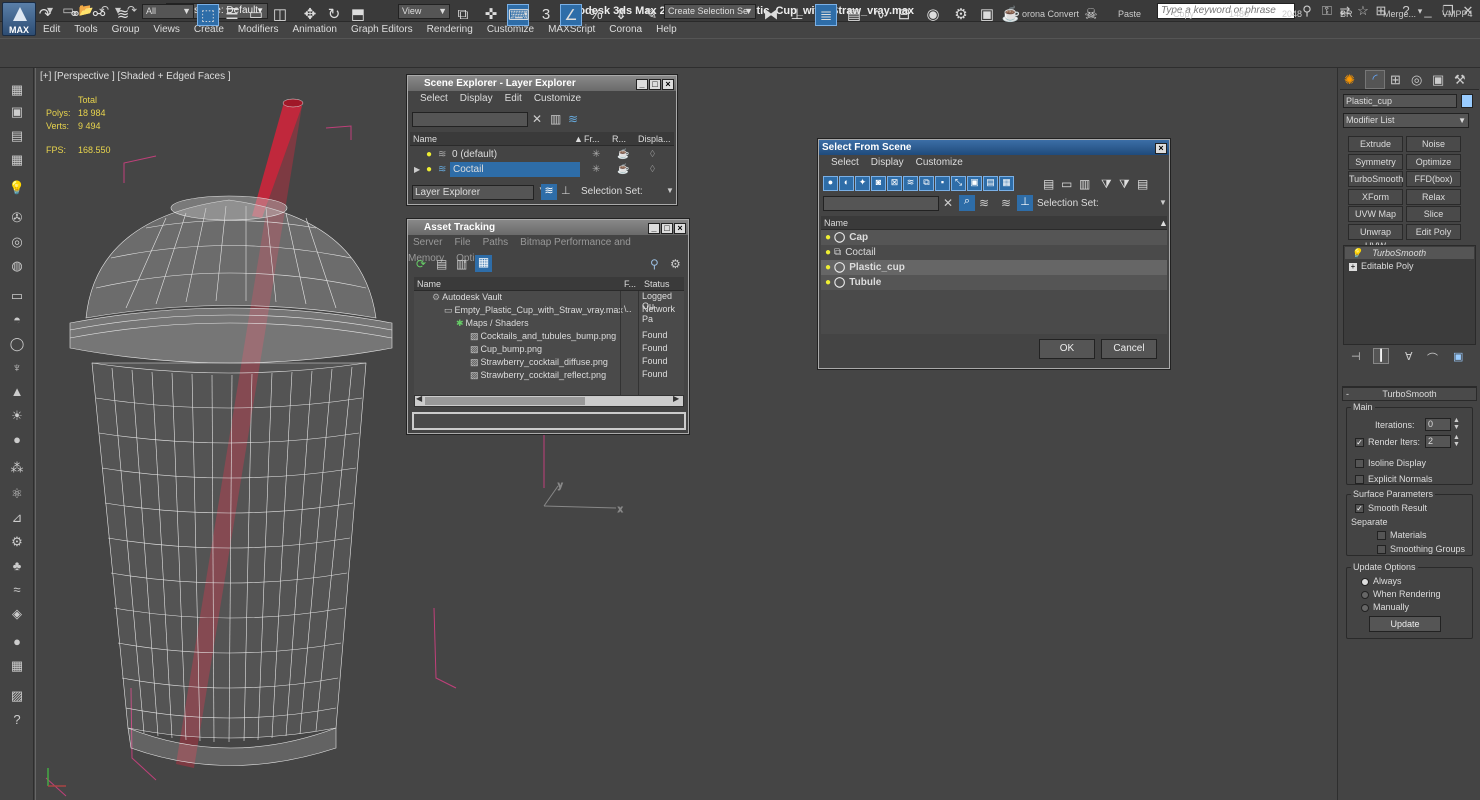 The height and width of the screenshot is (800, 1480). I want to click on copy-button: Copy, so click(1183, 14).